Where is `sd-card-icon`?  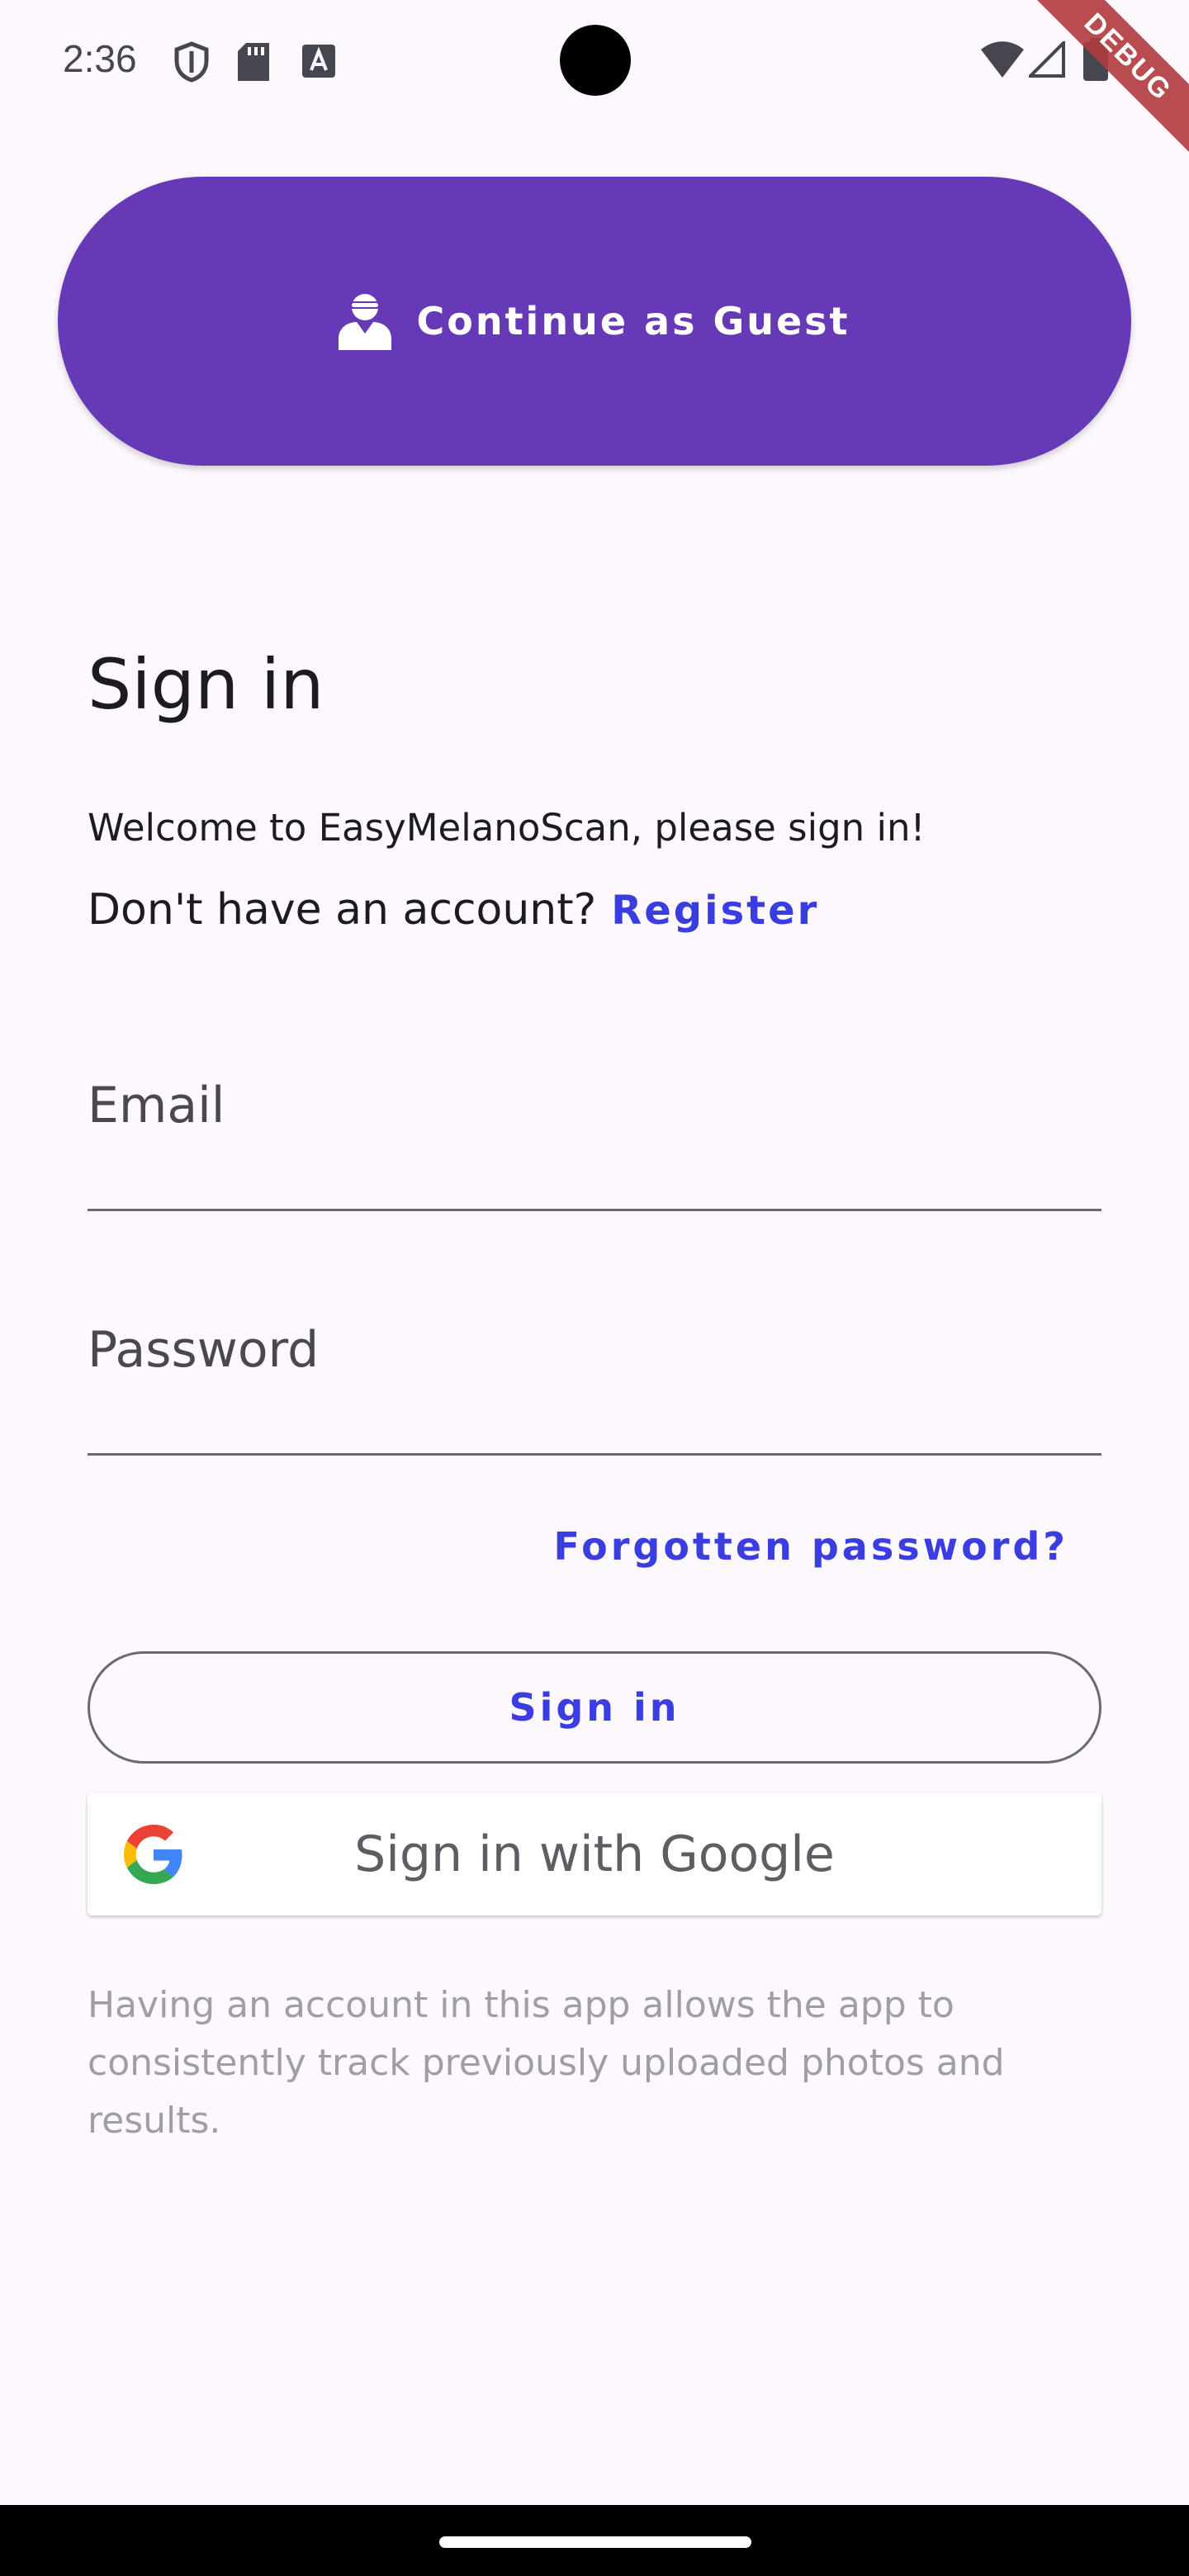
sd-card-icon is located at coordinates (253, 62).